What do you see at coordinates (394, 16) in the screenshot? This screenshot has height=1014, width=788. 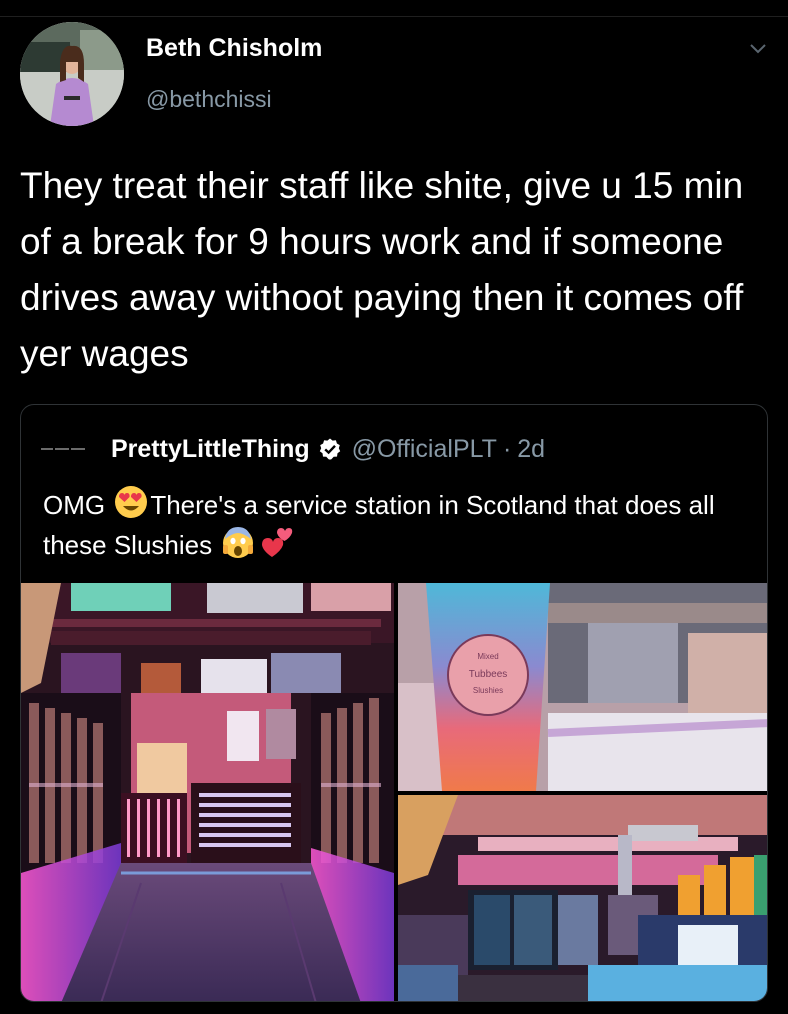 I see `top-divider` at bounding box center [394, 16].